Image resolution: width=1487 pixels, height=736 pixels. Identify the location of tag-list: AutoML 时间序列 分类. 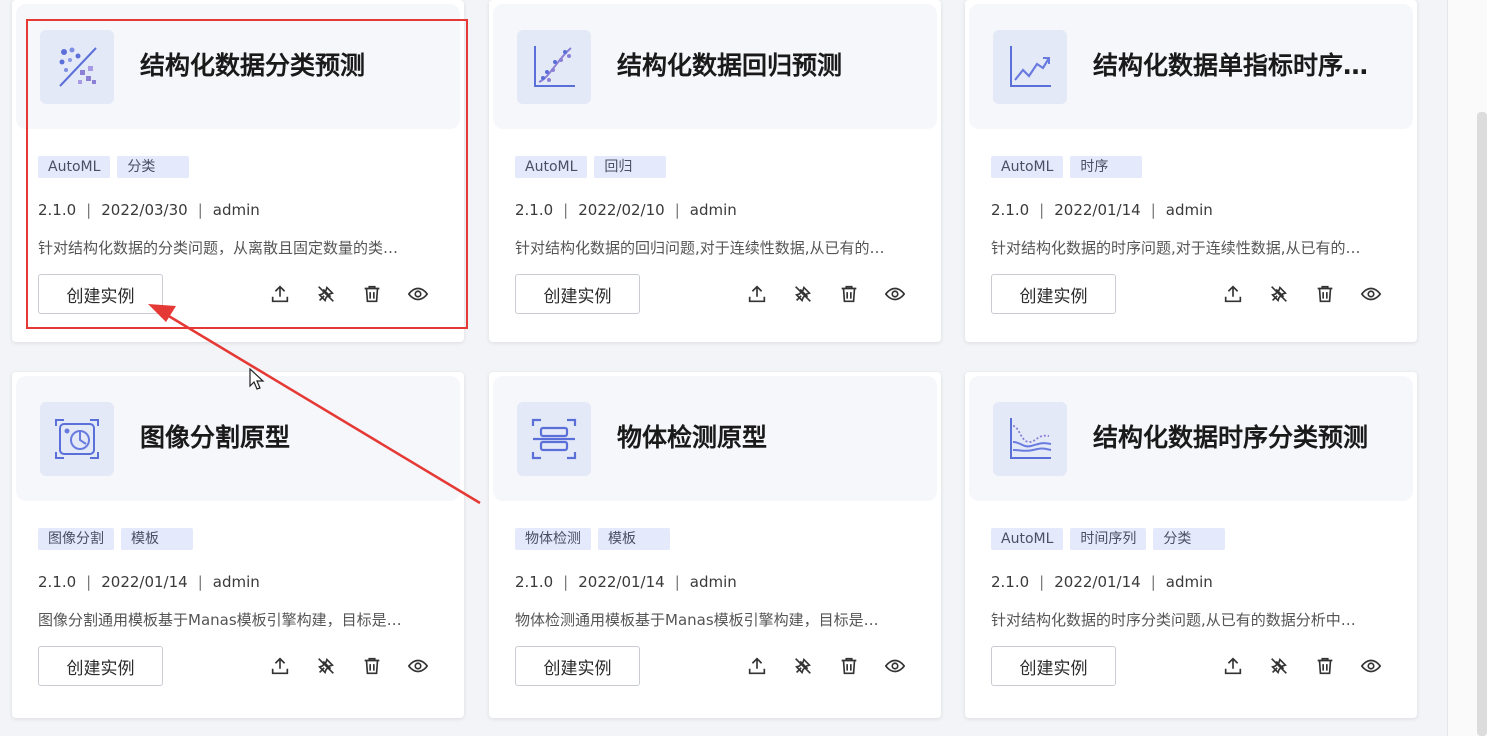
(1108, 539).